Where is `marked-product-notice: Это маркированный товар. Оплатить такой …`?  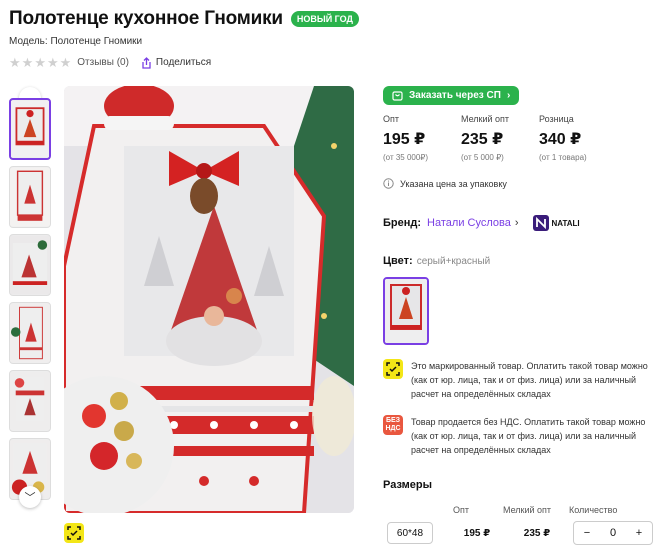 marked-product-notice: Это маркированный товар. Оплатить такой … is located at coordinates (518, 380).